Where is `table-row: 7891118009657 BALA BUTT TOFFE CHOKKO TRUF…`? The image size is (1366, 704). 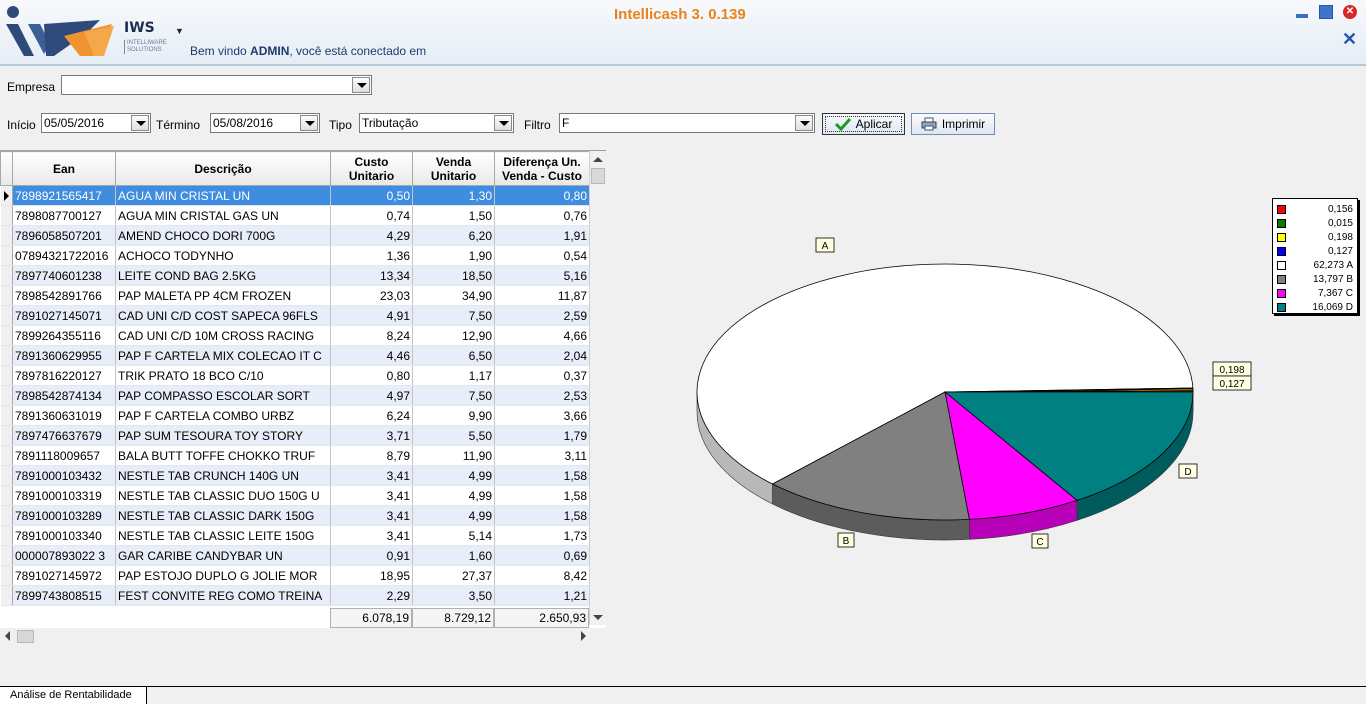
table-row: 7891118009657 BALA BUTT TOFFE CHOKKO TRUF… is located at coordinates (295, 455).